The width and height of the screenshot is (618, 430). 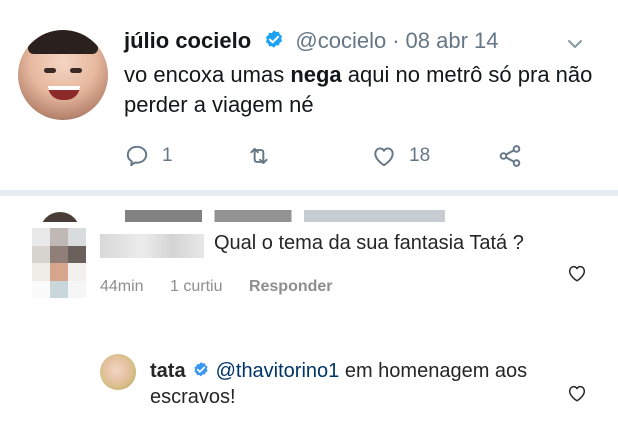 What do you see at coordinates (340, 40) in the screenshot?
I see `user-handle: @cocielo` at bounding box center [340, 40].